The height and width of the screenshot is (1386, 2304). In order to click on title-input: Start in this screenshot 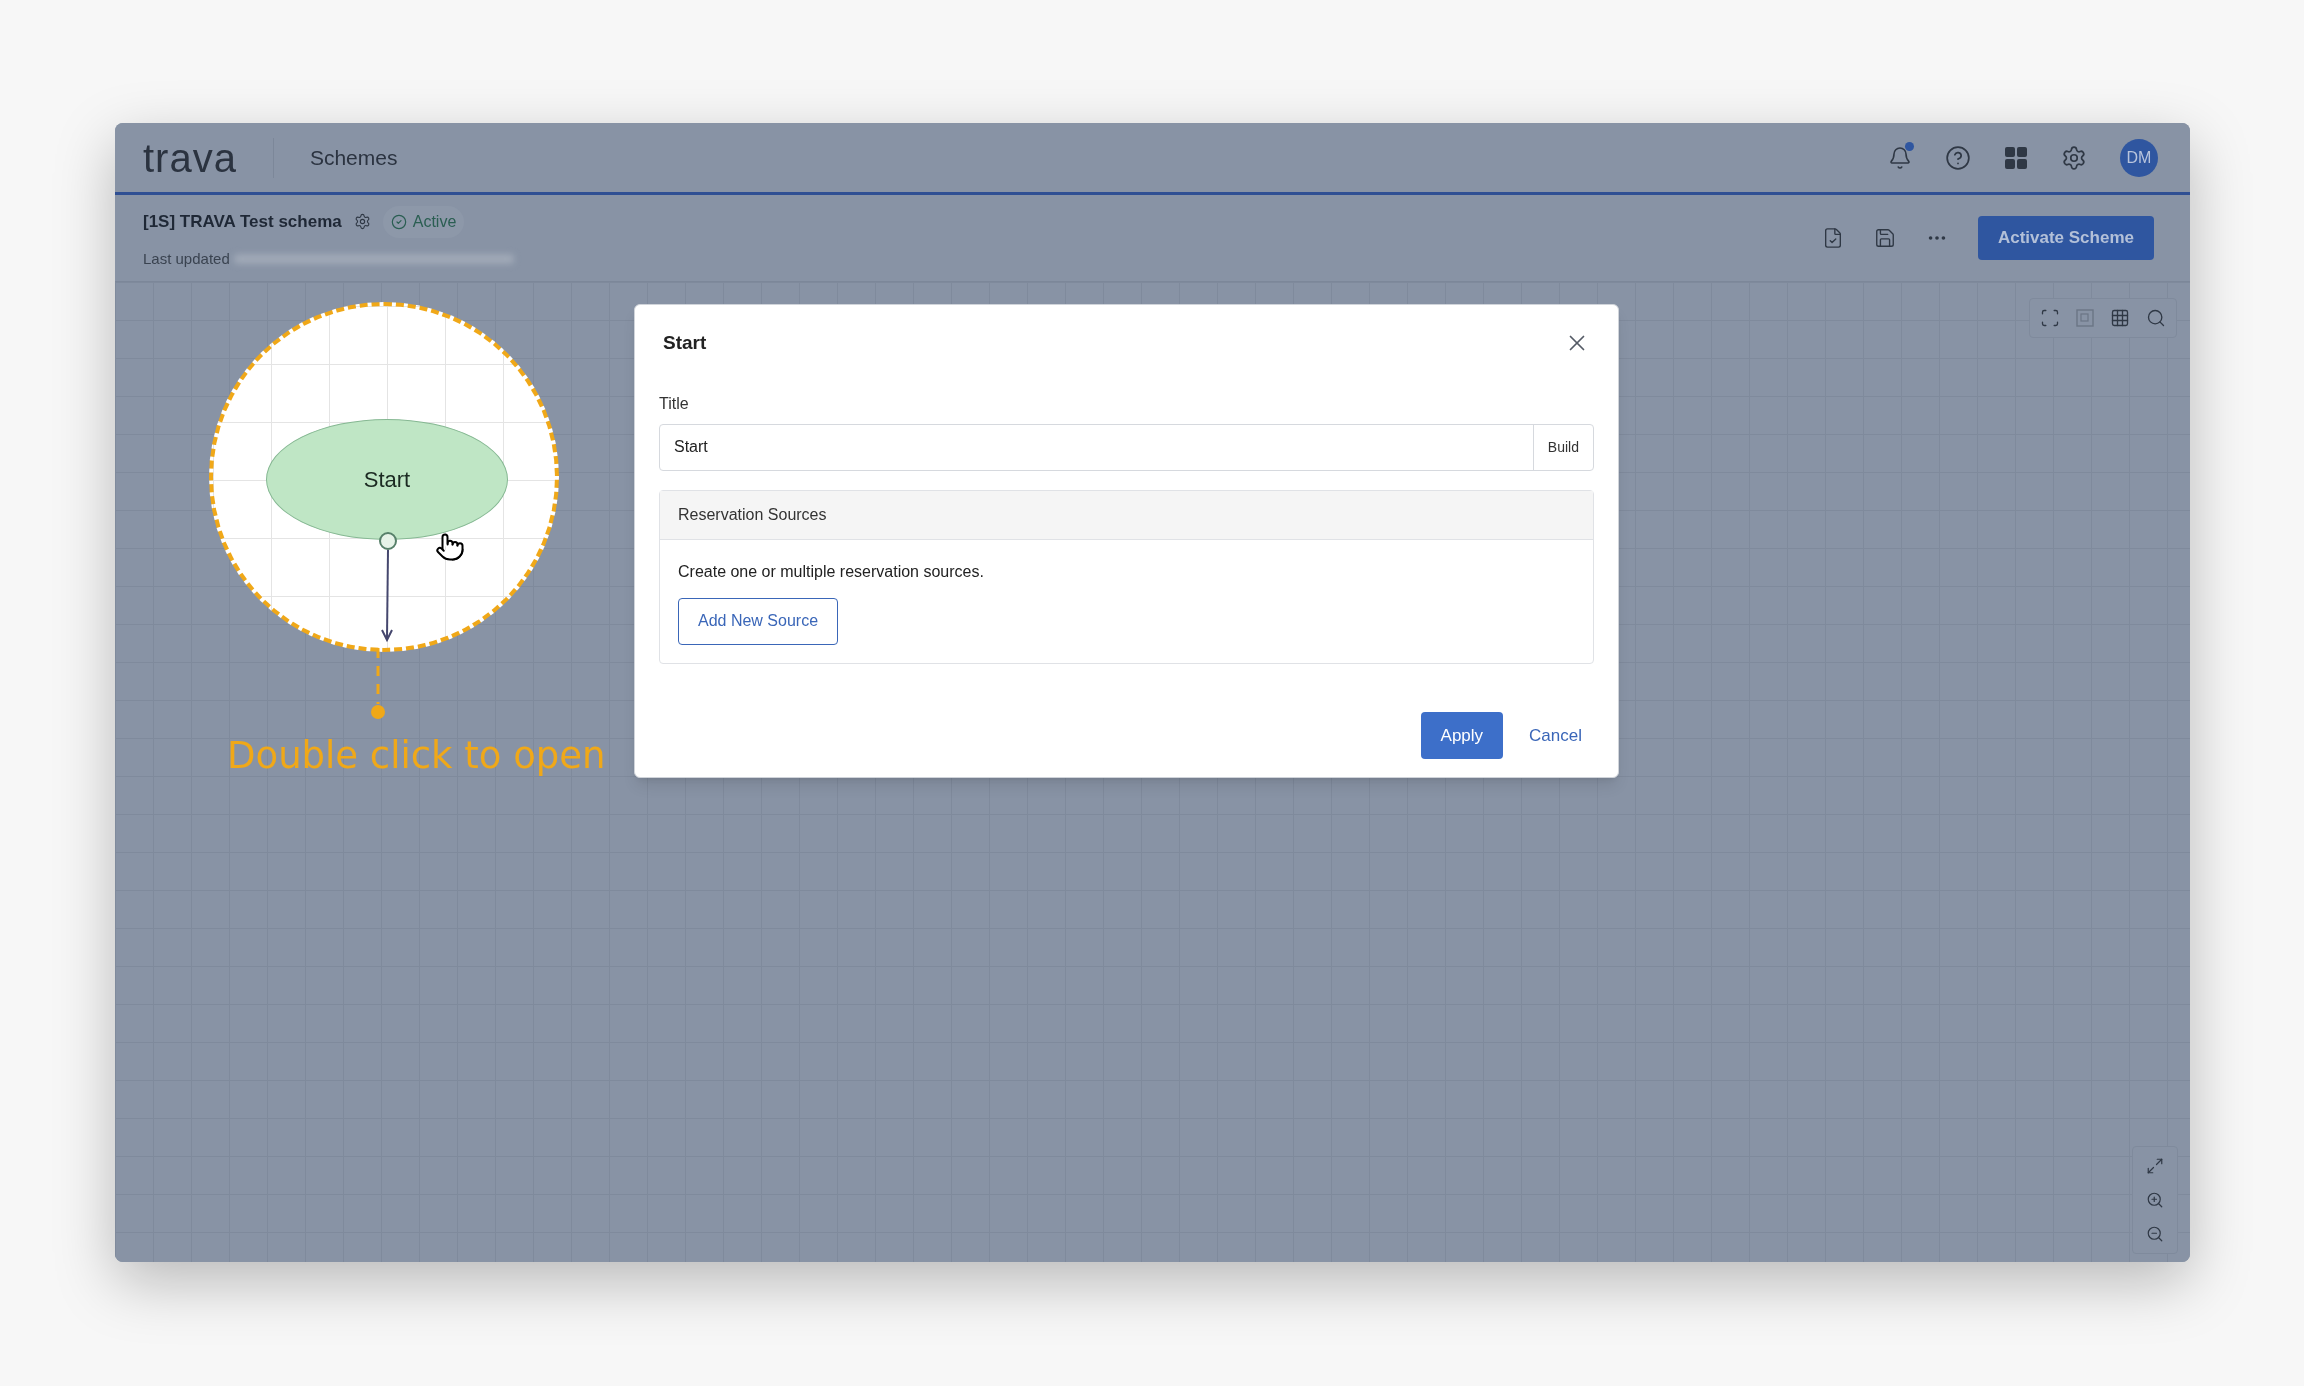, I will do `click(1096, 447)`.